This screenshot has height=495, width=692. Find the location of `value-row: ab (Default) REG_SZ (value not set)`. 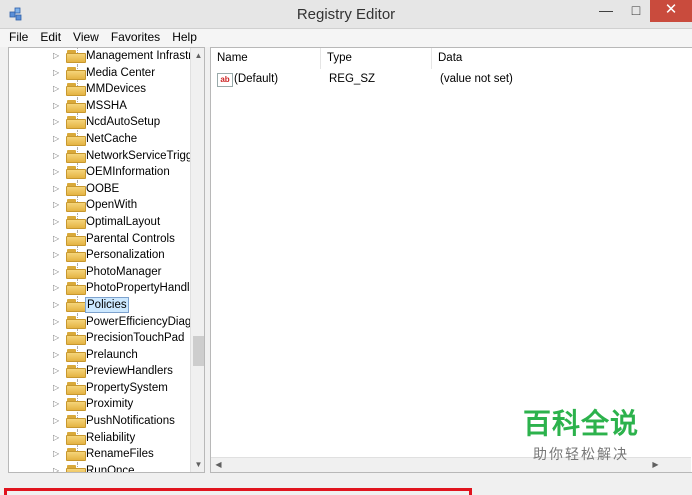

value-row: ab (Default) REG_SZ (value not set) is located at coordinates (451, 80).